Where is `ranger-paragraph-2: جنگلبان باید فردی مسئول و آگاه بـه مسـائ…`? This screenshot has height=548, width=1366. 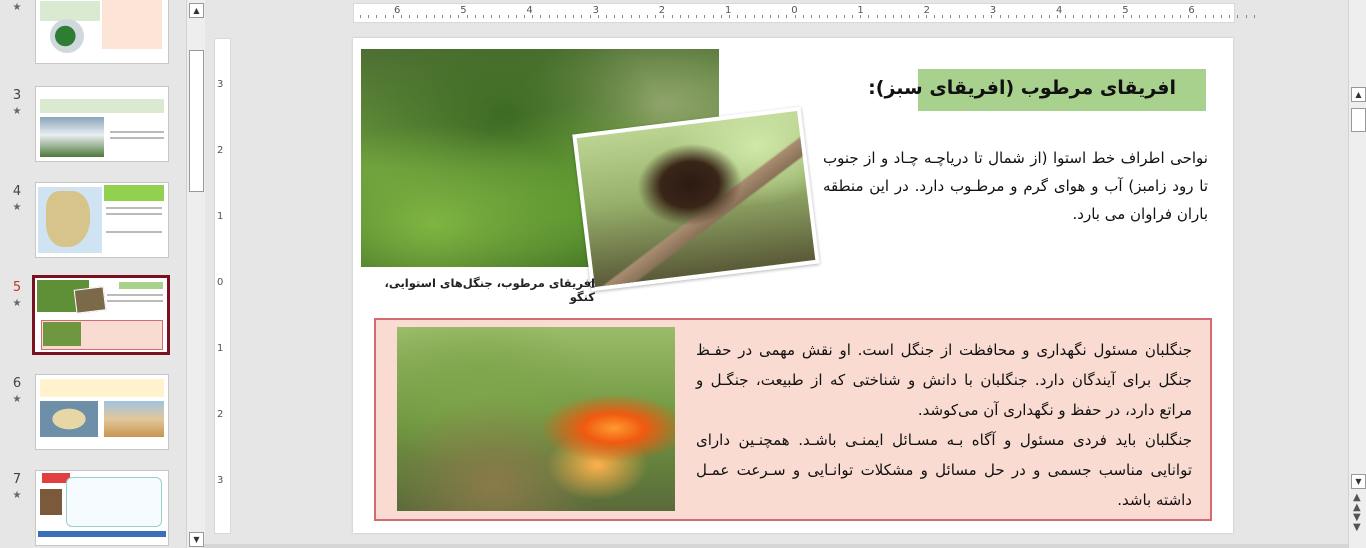 ranger-paragraph-2: جنگلبان باید فردی مسئول و آگاه بـه مسـائ… is located at coordinates (944, 470).